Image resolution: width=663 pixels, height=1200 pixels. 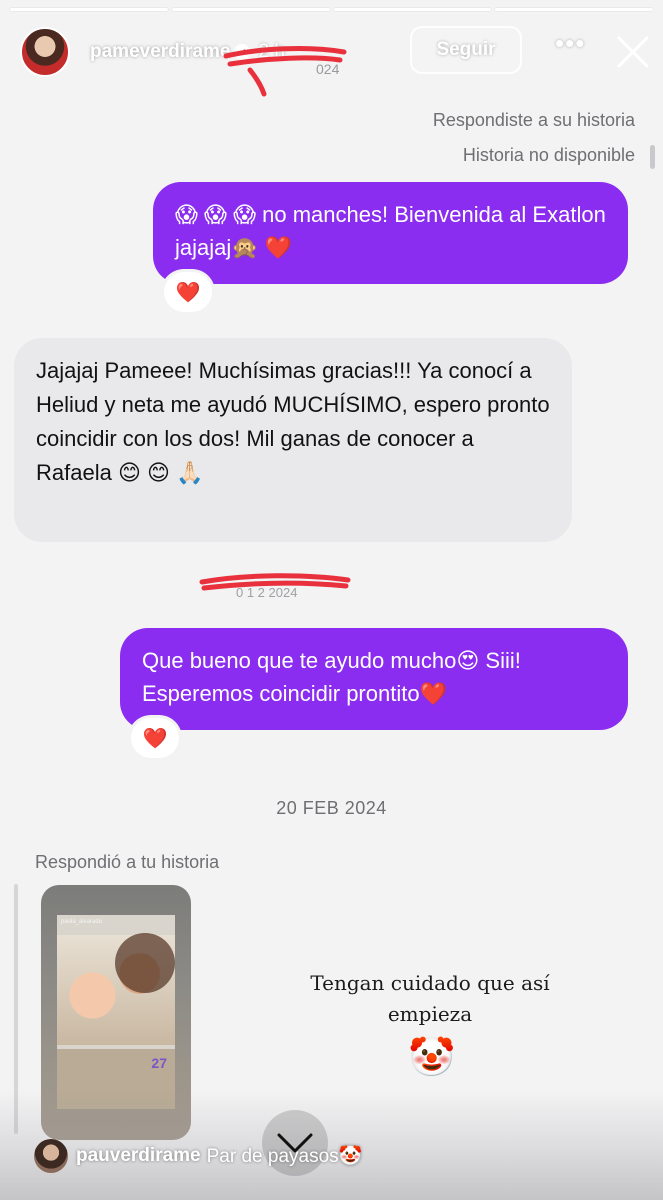 What do you see at coordinates (284, 1156) in the screenshot?
I see `caption-text: Par de payasos🤡` at bounding box center [284, 1156].